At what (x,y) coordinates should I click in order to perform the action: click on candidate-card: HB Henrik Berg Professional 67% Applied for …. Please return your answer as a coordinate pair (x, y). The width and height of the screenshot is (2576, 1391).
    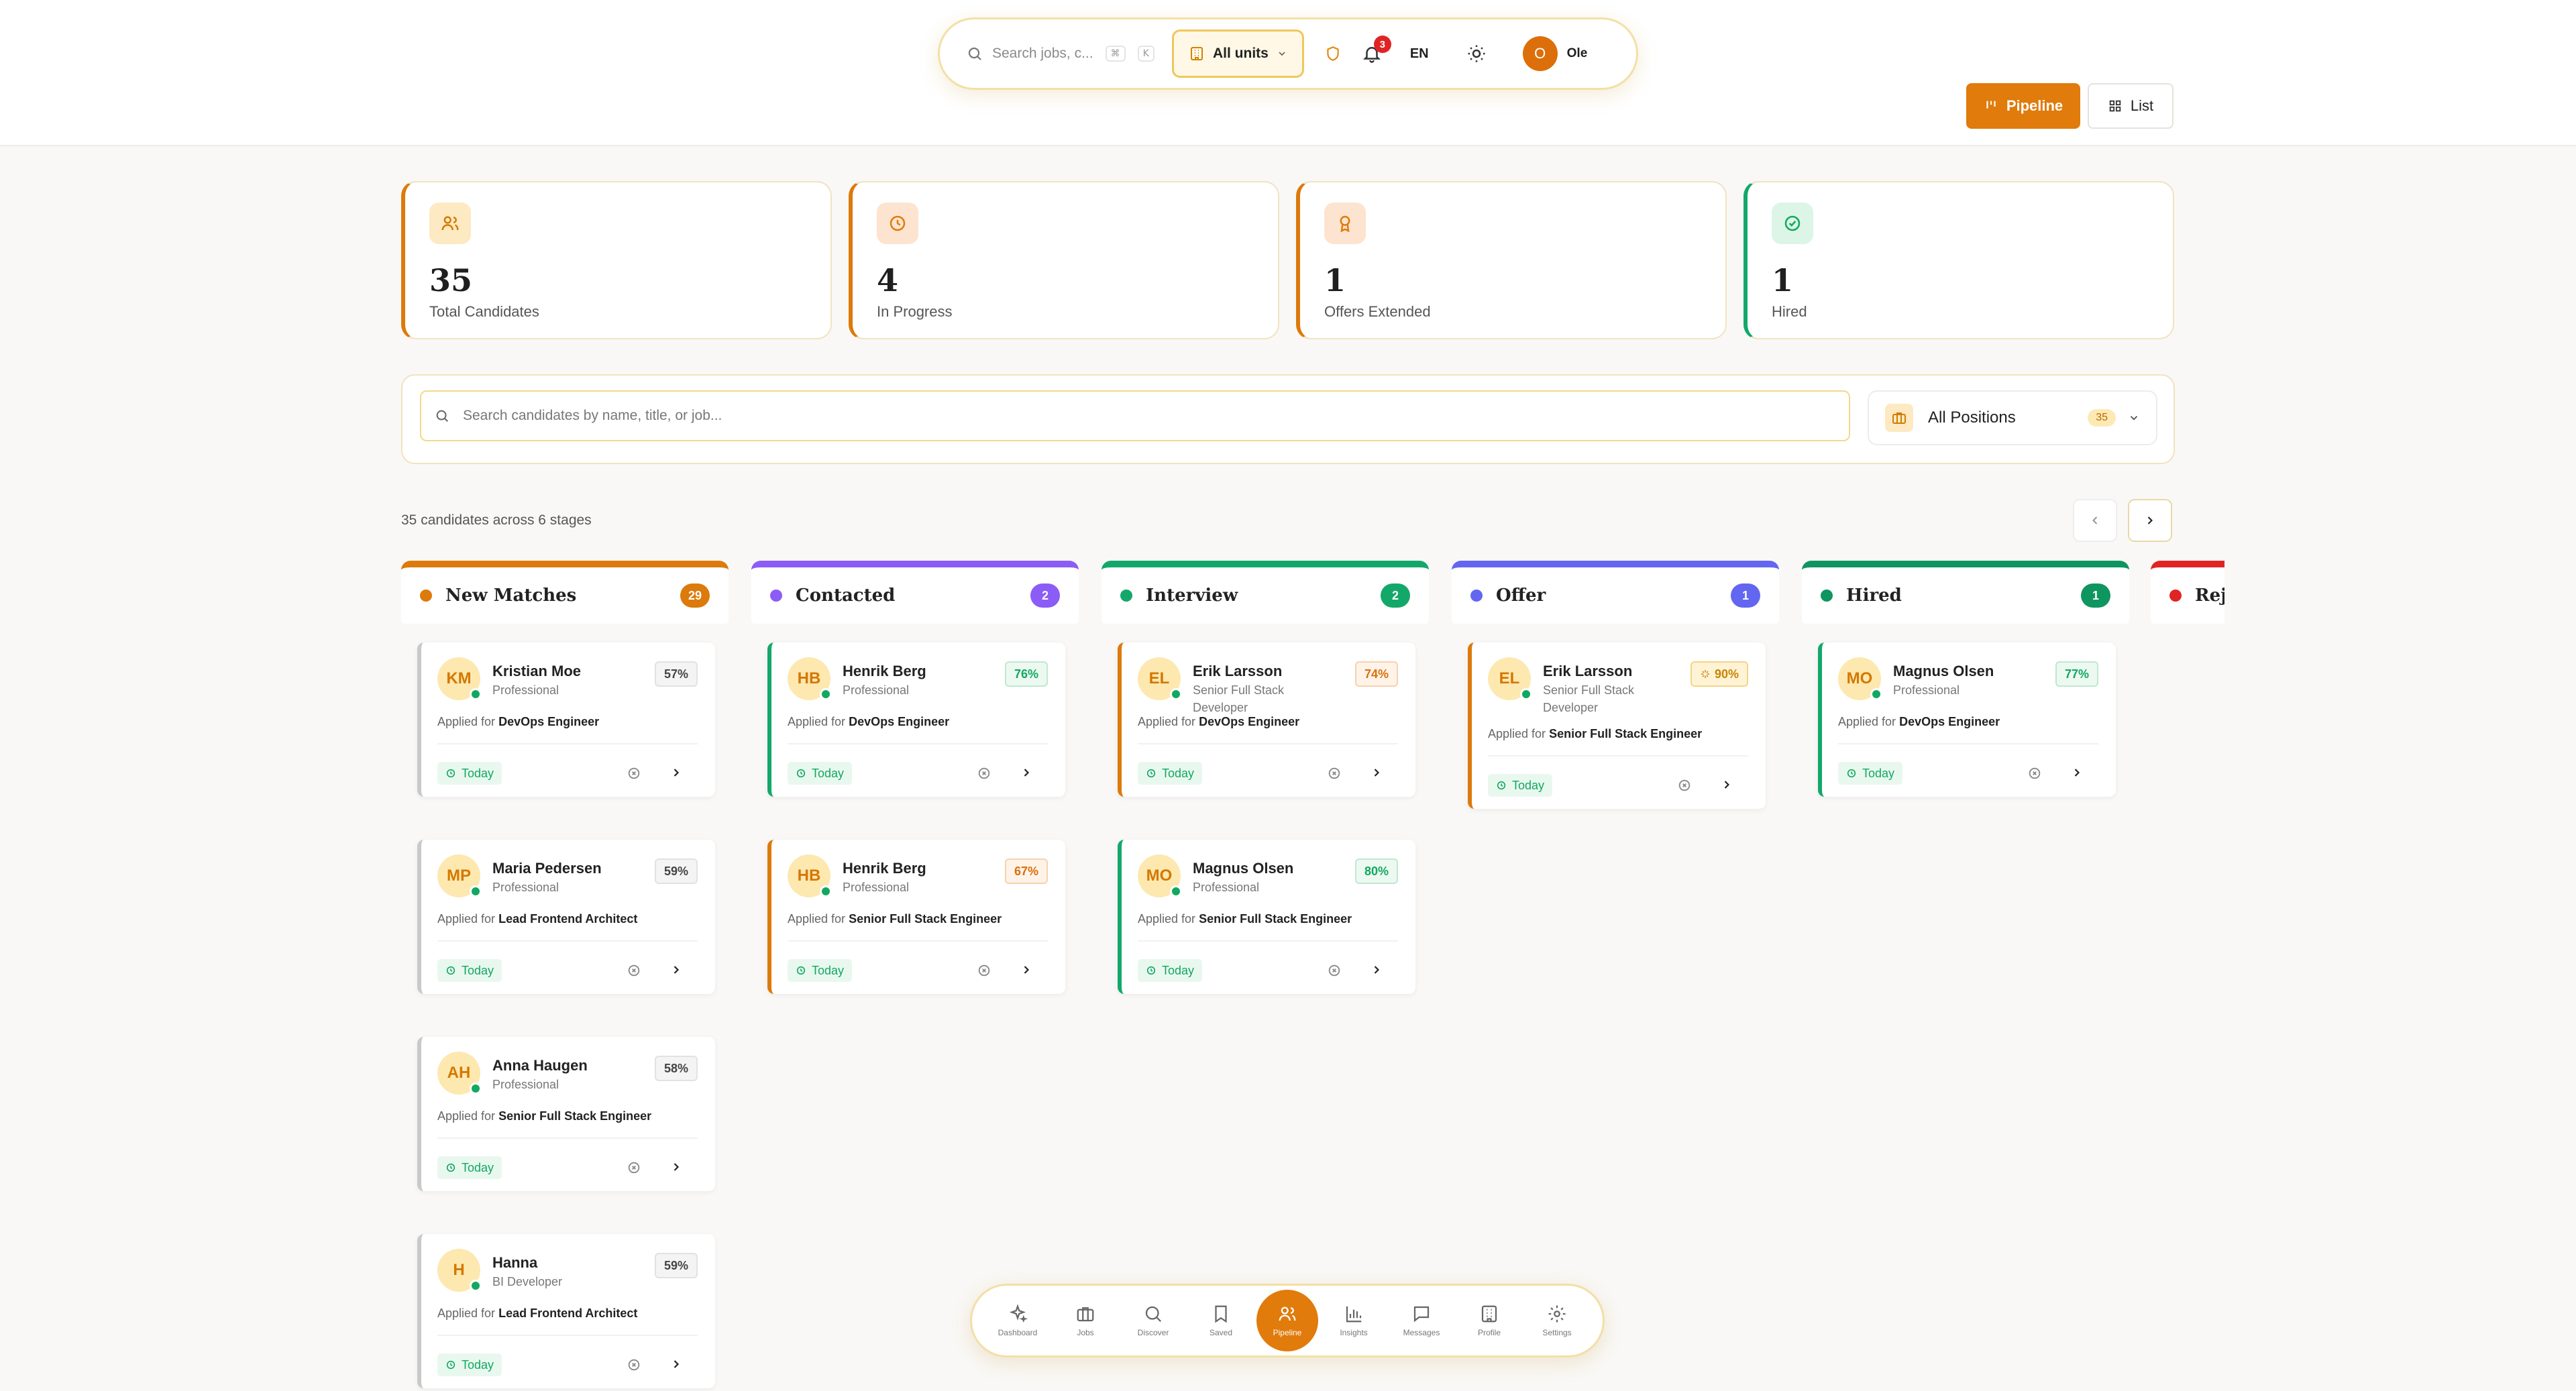
    Looking at the image, I should click on (916, 917).